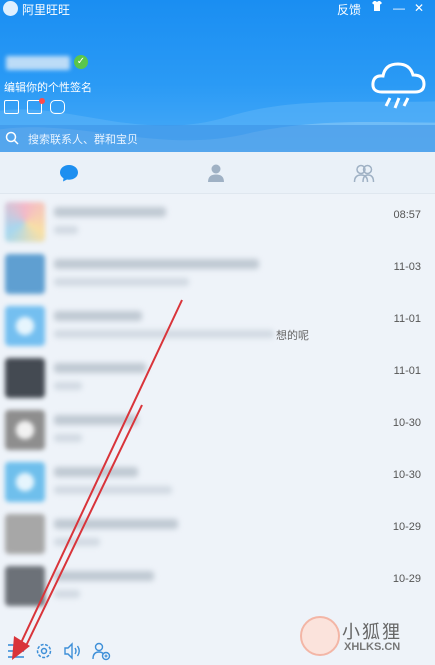 The width and height of the screenshot is (435, 665). Describe the element at coordinates (372, 647) in the screenshot. I see `watermark-url: XHLKS.CN` at that location.